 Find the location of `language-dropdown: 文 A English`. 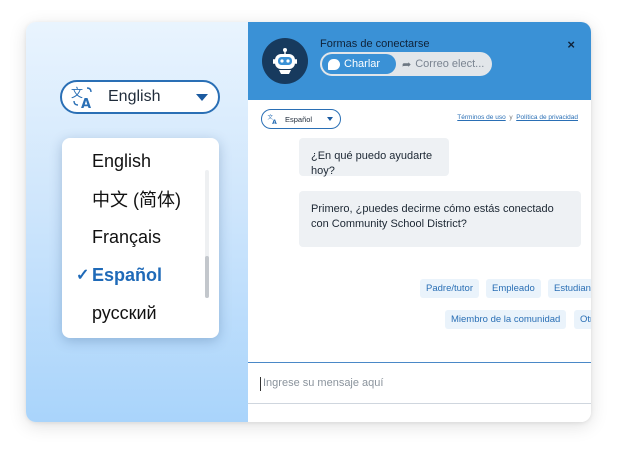

language-dropdown: 文 A English is located at coordinates (140, 97).